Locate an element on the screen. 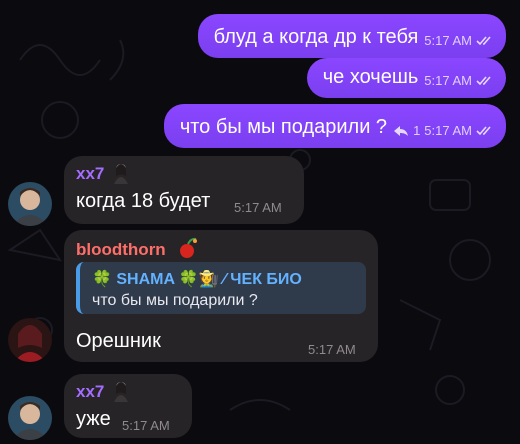 Image resolution: width=520 pixels, height=444 pixels. message-text: че хочешь is located at coordinates (370, 77).